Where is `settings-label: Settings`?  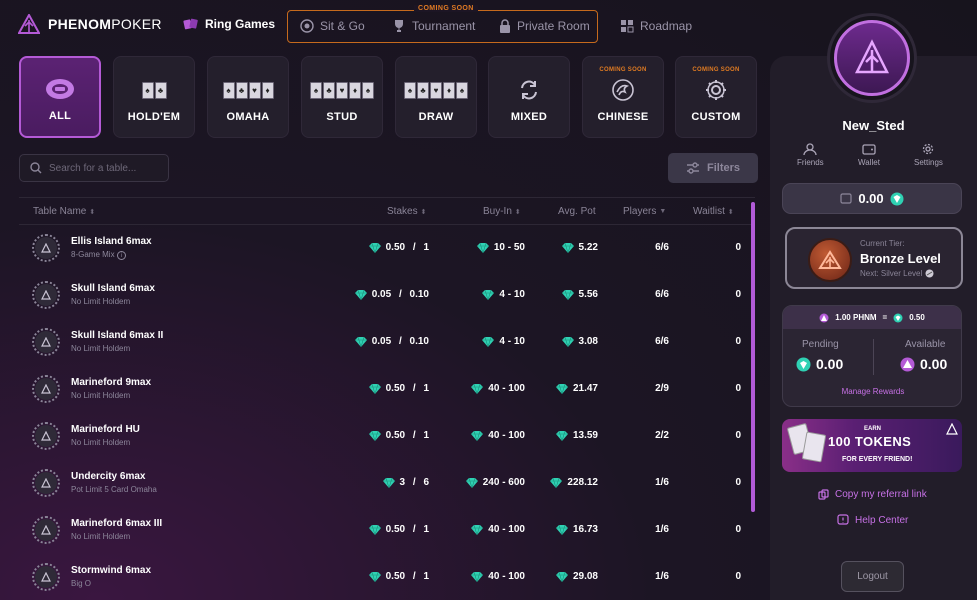 settings-label: Settings is located at coordinates (928, 162).